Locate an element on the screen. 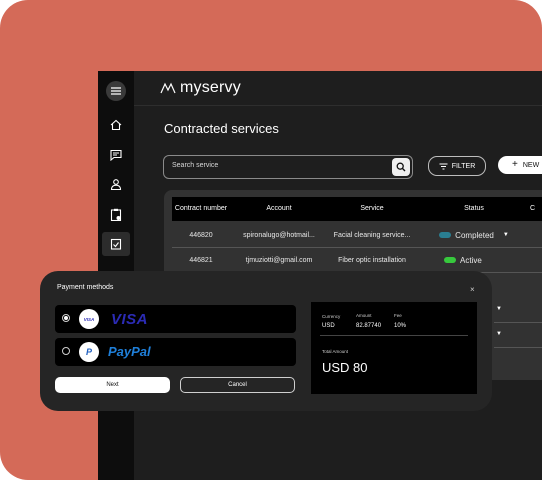 Image resolution: width=542 pixels, height=480 pixels. visa-badge-icon: VISA is located at coordinates (89, 319).